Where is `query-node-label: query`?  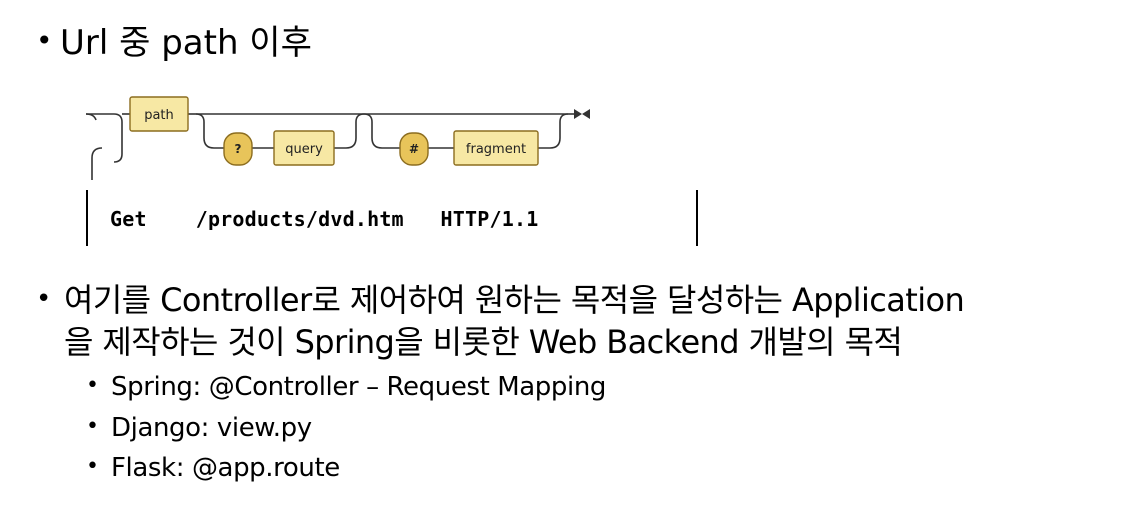
query-node-label: query is located at coordinates (304, 149).